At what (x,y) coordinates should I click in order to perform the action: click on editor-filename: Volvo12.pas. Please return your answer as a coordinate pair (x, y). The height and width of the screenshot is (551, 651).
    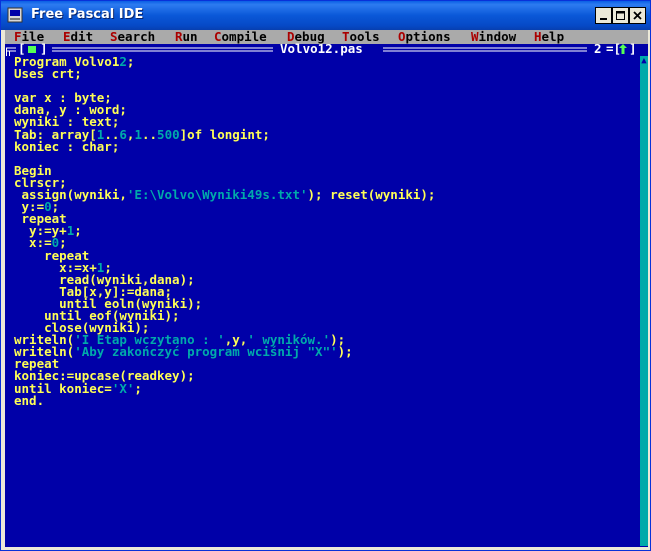
    Looking at the image, I should click on (321, 48).